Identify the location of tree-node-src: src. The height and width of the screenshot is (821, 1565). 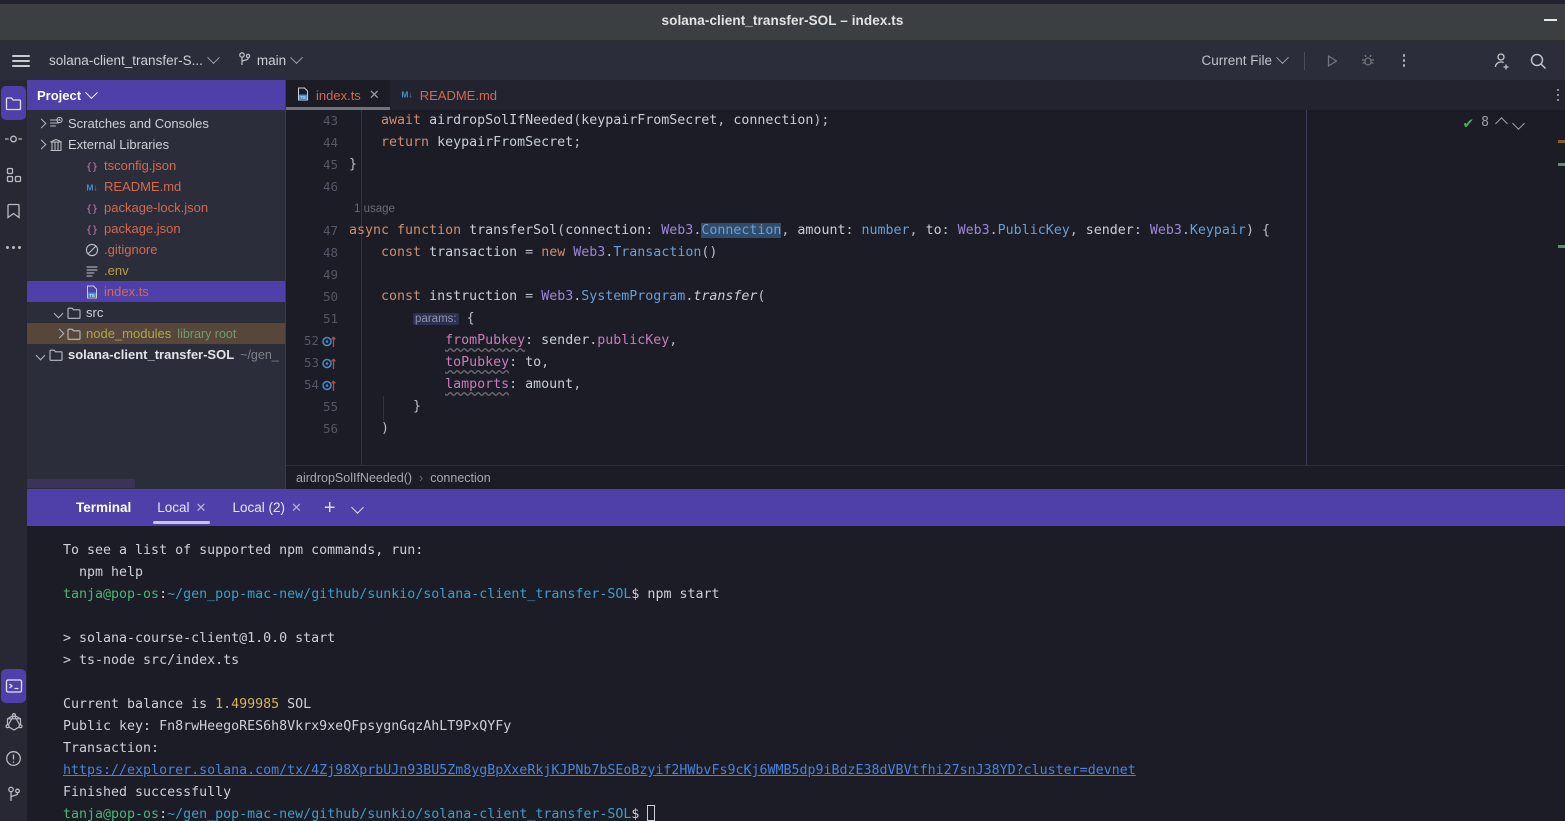
(156, 312).